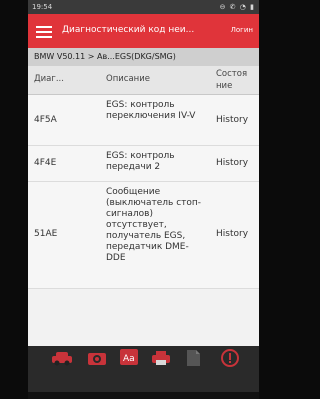  I want to click on table-row: 4F4E EGS: контроль передачи 2 History, so click(143, 164).